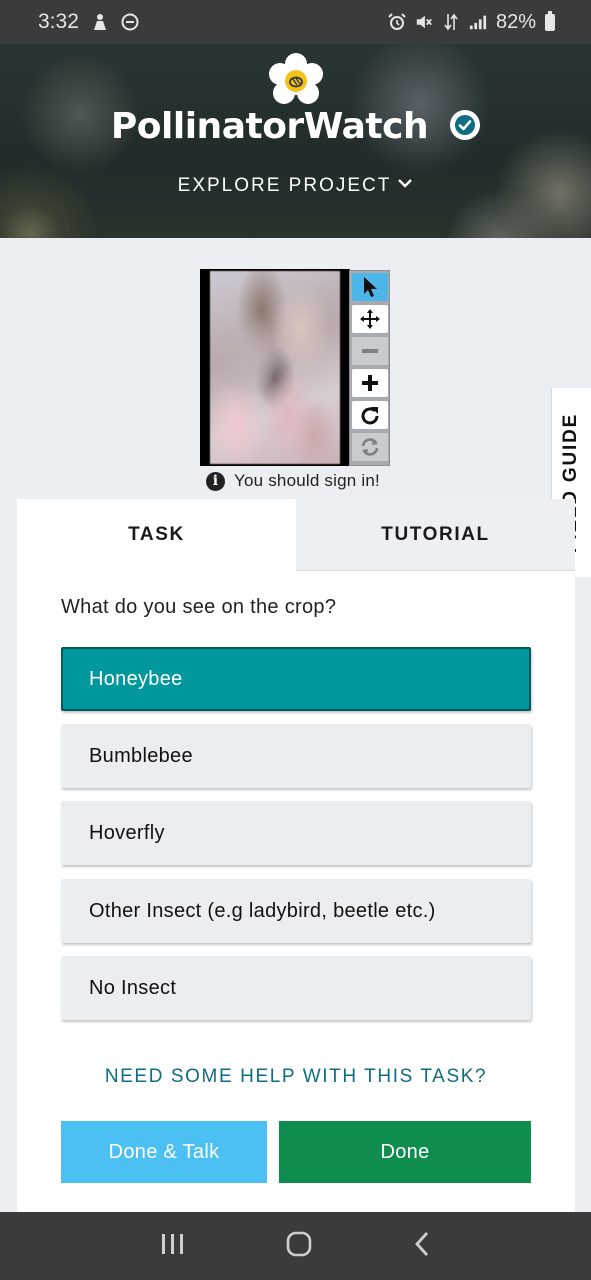 Image resolution: width=591 pixels, height=1280 pixels. What do you see at coordinates (422, 1246) in the screenshot?
I see `back-icon` at bounding box center [422, 1246].